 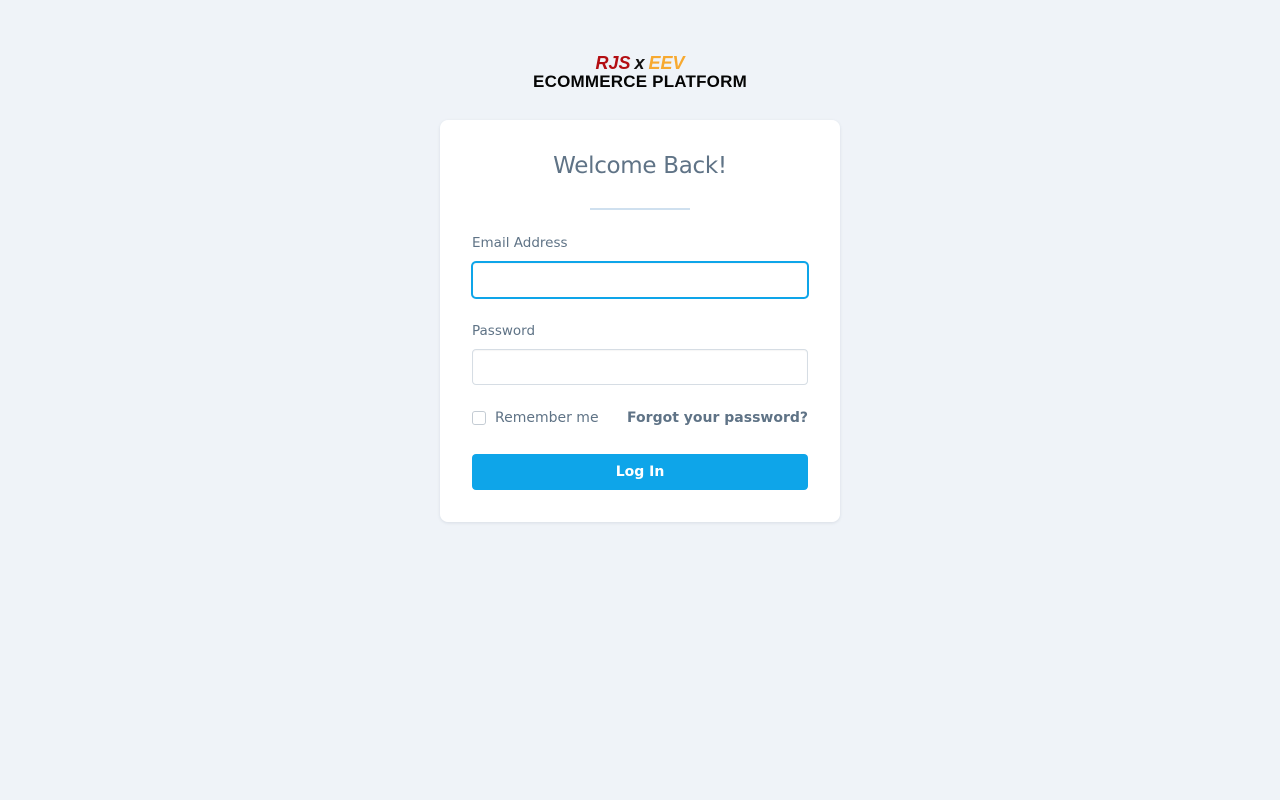 What do you see at coordinates (640, 280) in the screenshot?
I see `email-field` at bounding box center [640, 280].